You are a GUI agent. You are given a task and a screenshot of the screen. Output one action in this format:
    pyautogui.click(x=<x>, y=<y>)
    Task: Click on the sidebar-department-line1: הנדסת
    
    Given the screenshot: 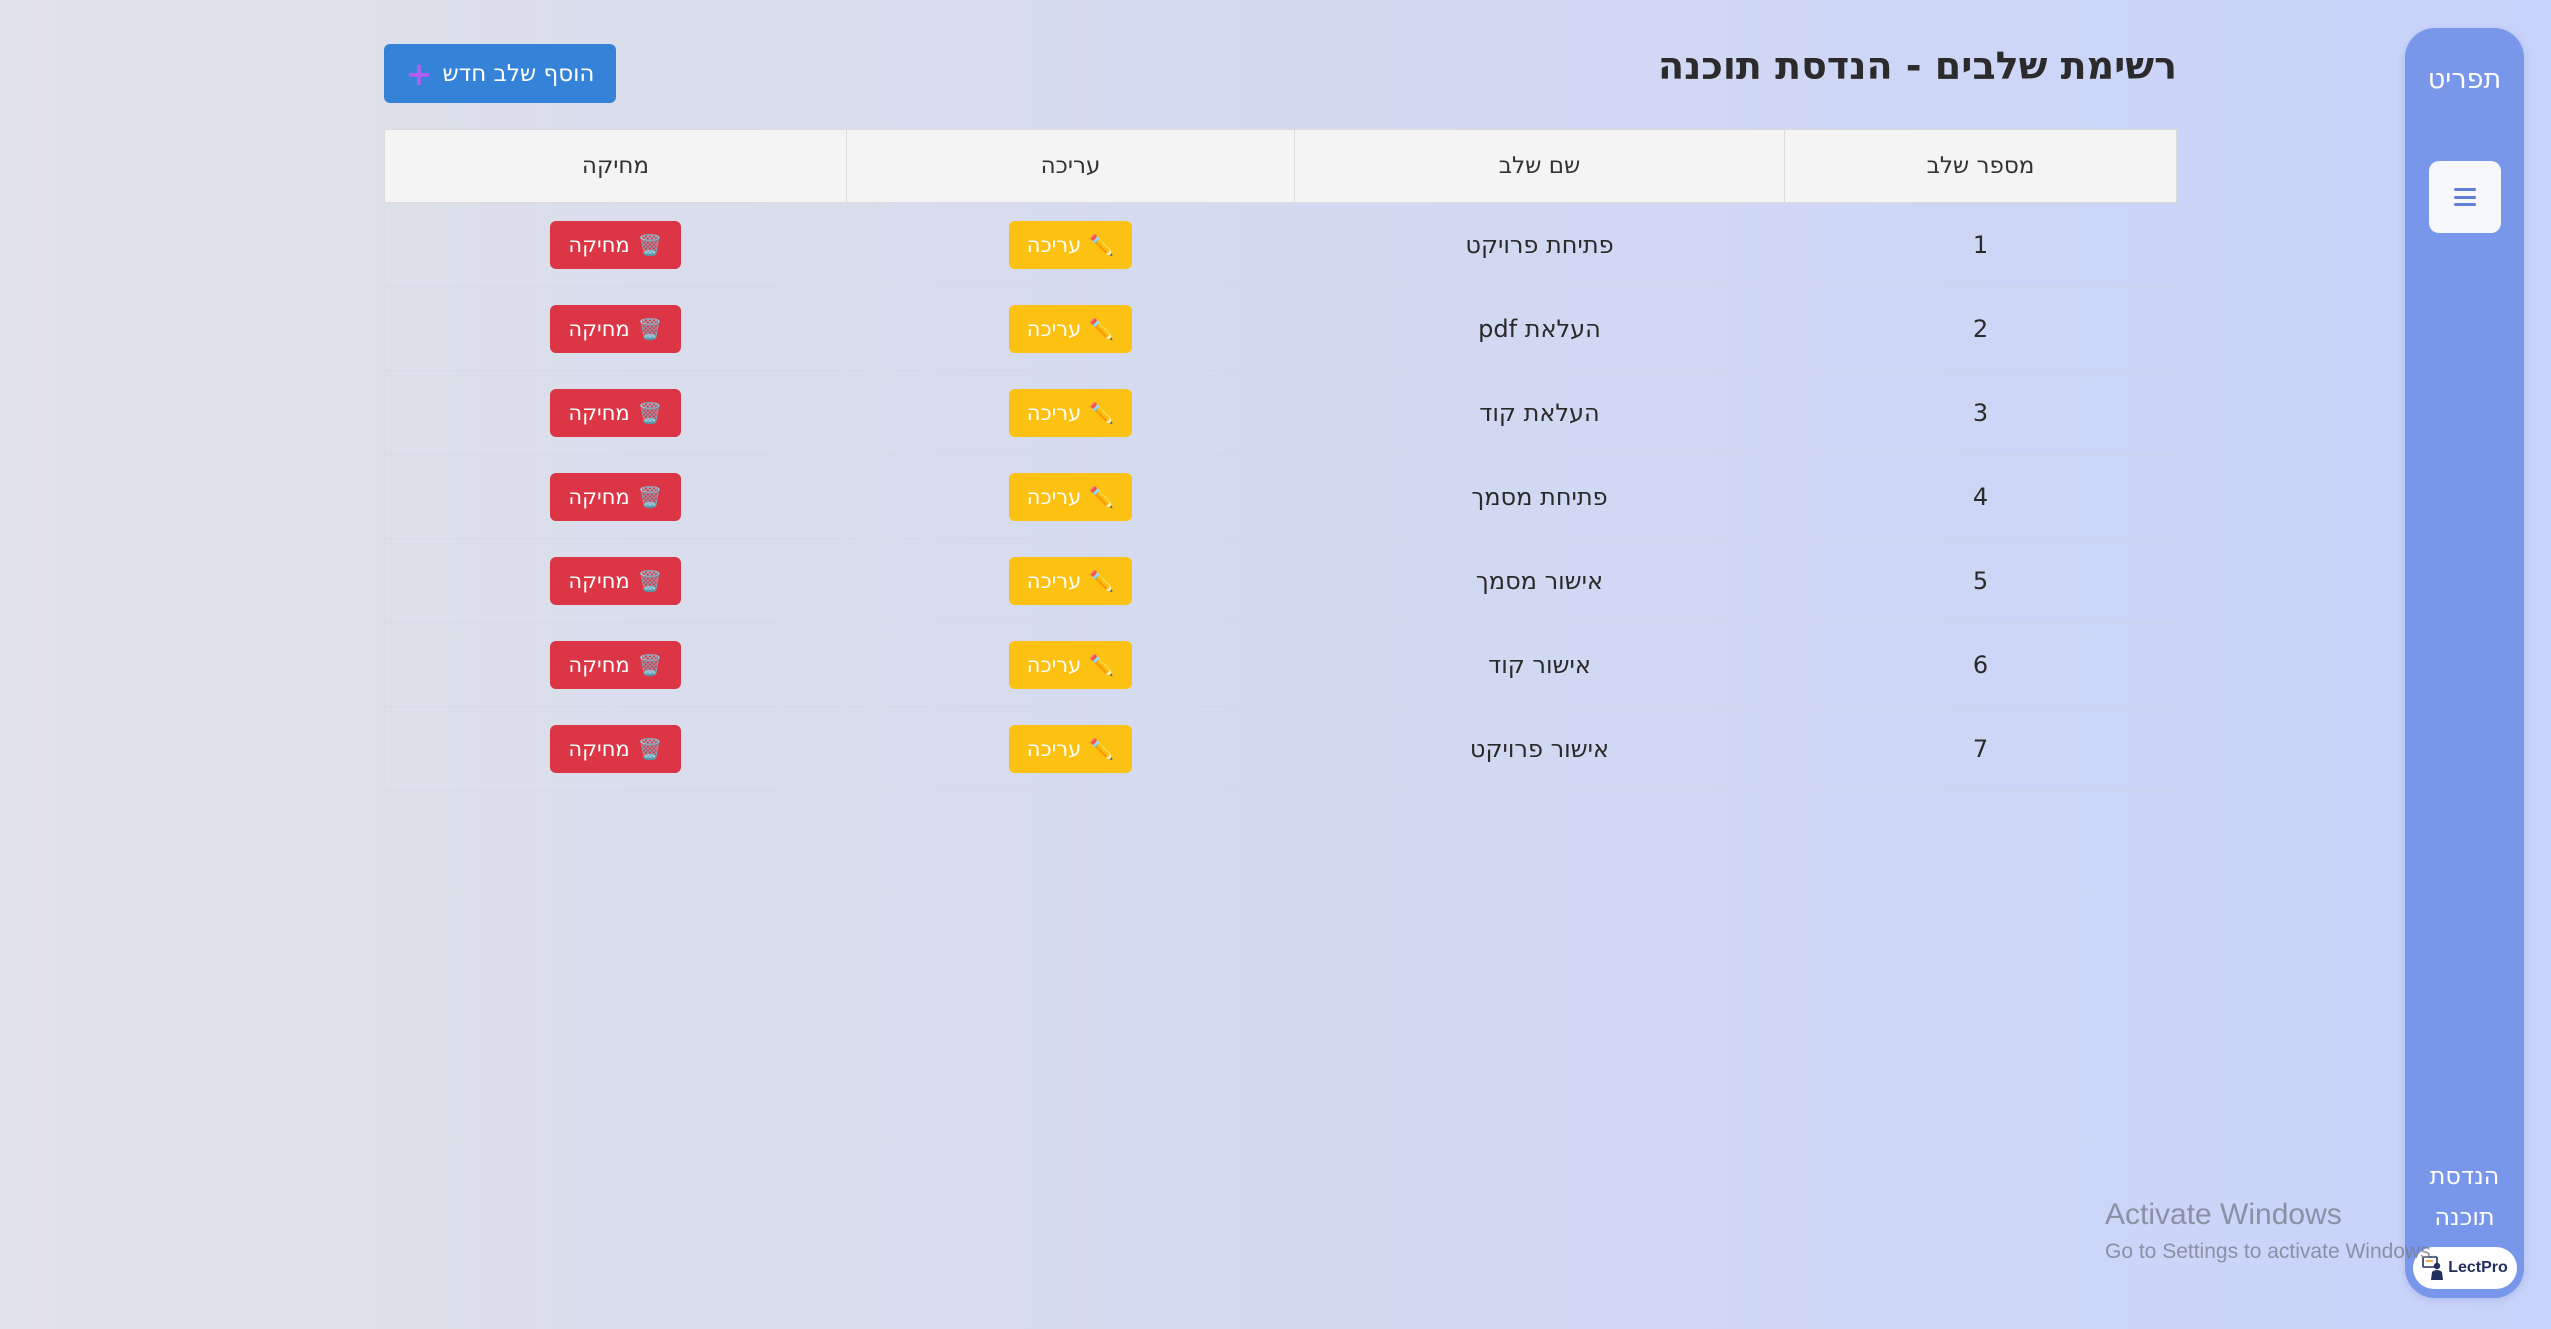 What is the action you would take?
    pyautogui.click(x=2464, y=1176)
    